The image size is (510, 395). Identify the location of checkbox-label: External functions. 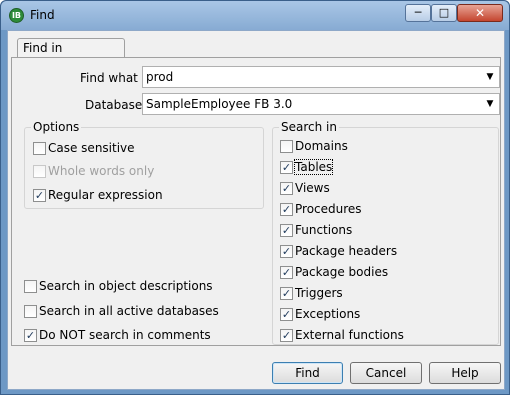
(349, 335).